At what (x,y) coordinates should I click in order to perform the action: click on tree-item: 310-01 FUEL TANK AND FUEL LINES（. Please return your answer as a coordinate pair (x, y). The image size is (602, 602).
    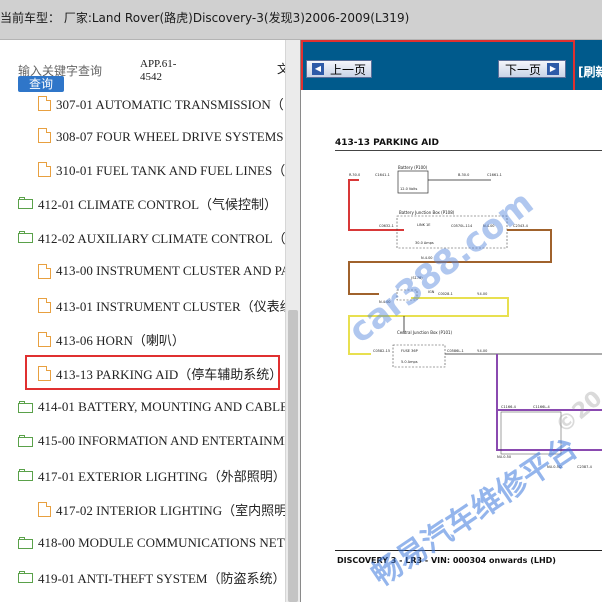
    Looking at the image, I should click on (161, 169).